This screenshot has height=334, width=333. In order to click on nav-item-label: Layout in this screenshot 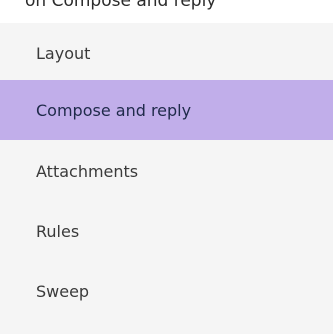, I will do `click(63, 53)`.